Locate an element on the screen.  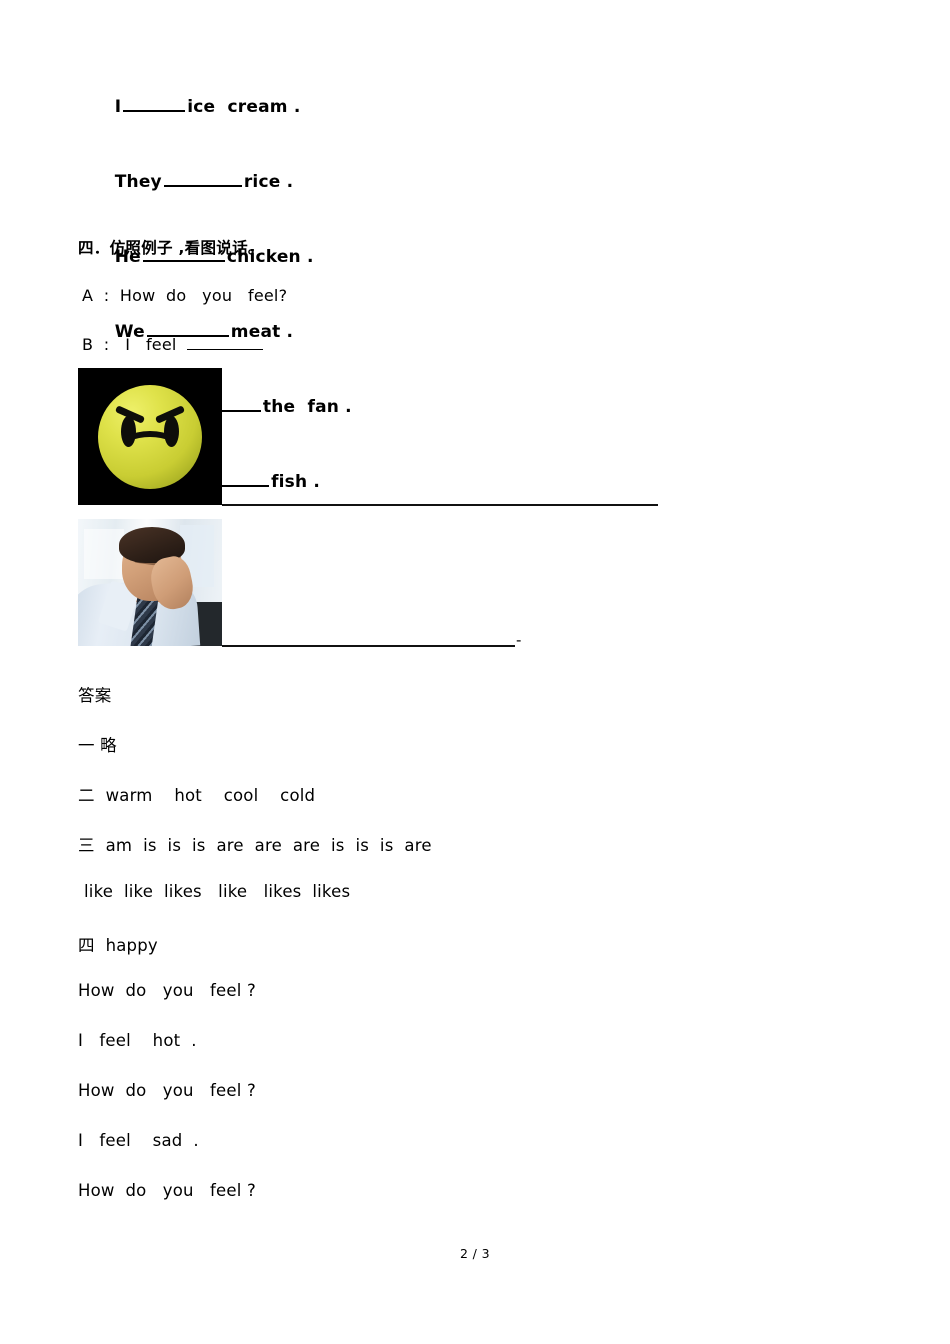
angry-face-image is located at coordinates (150, 436).